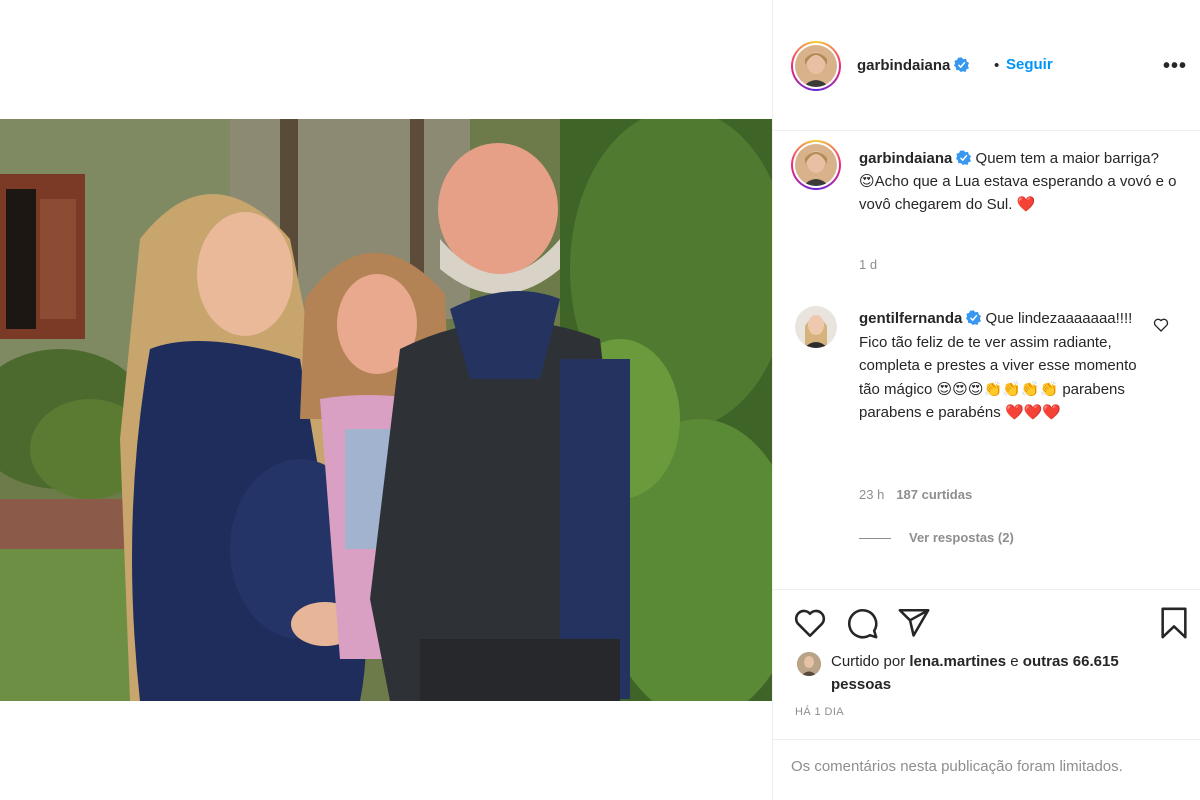 This screenshot has width=1200, height=800. What do you see at coordinates (816, 327) in the screenshot?
I see `commenter-avatar` at bounding box center [816, 327].